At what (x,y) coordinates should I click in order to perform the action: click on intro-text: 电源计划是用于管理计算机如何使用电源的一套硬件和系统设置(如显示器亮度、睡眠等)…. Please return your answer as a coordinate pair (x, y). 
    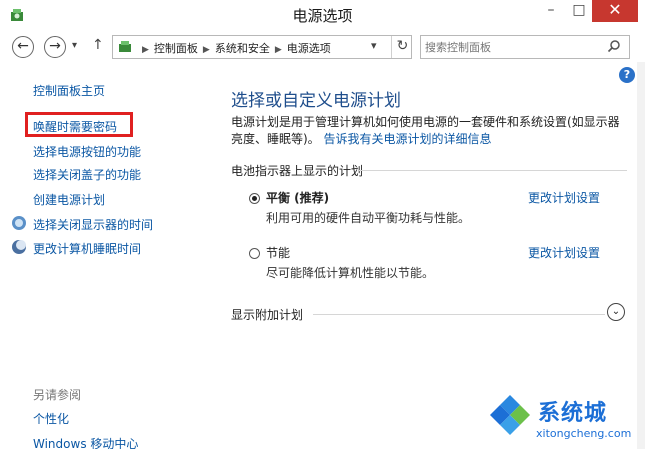
    Looking at the image, I should click on (430, 131).